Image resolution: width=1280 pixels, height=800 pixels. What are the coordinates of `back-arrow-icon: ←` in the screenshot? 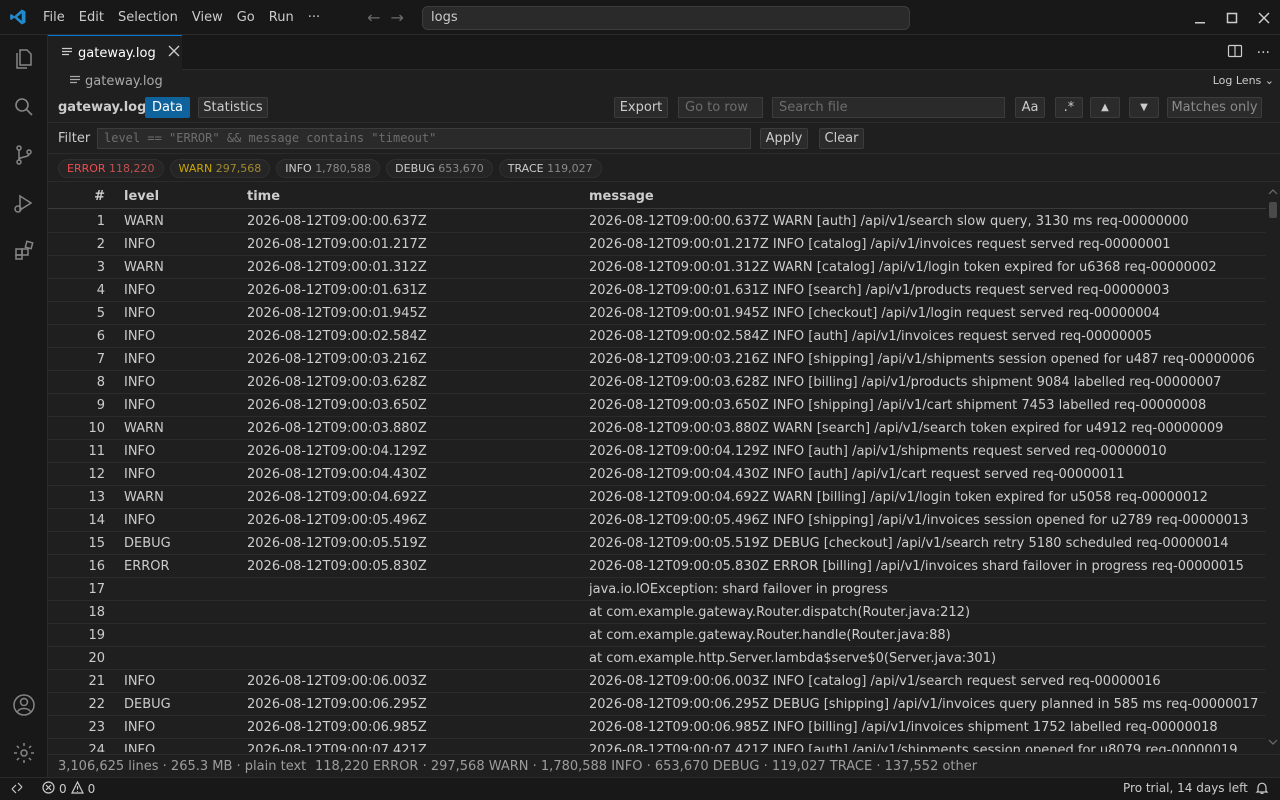 It's located at (373, 17).